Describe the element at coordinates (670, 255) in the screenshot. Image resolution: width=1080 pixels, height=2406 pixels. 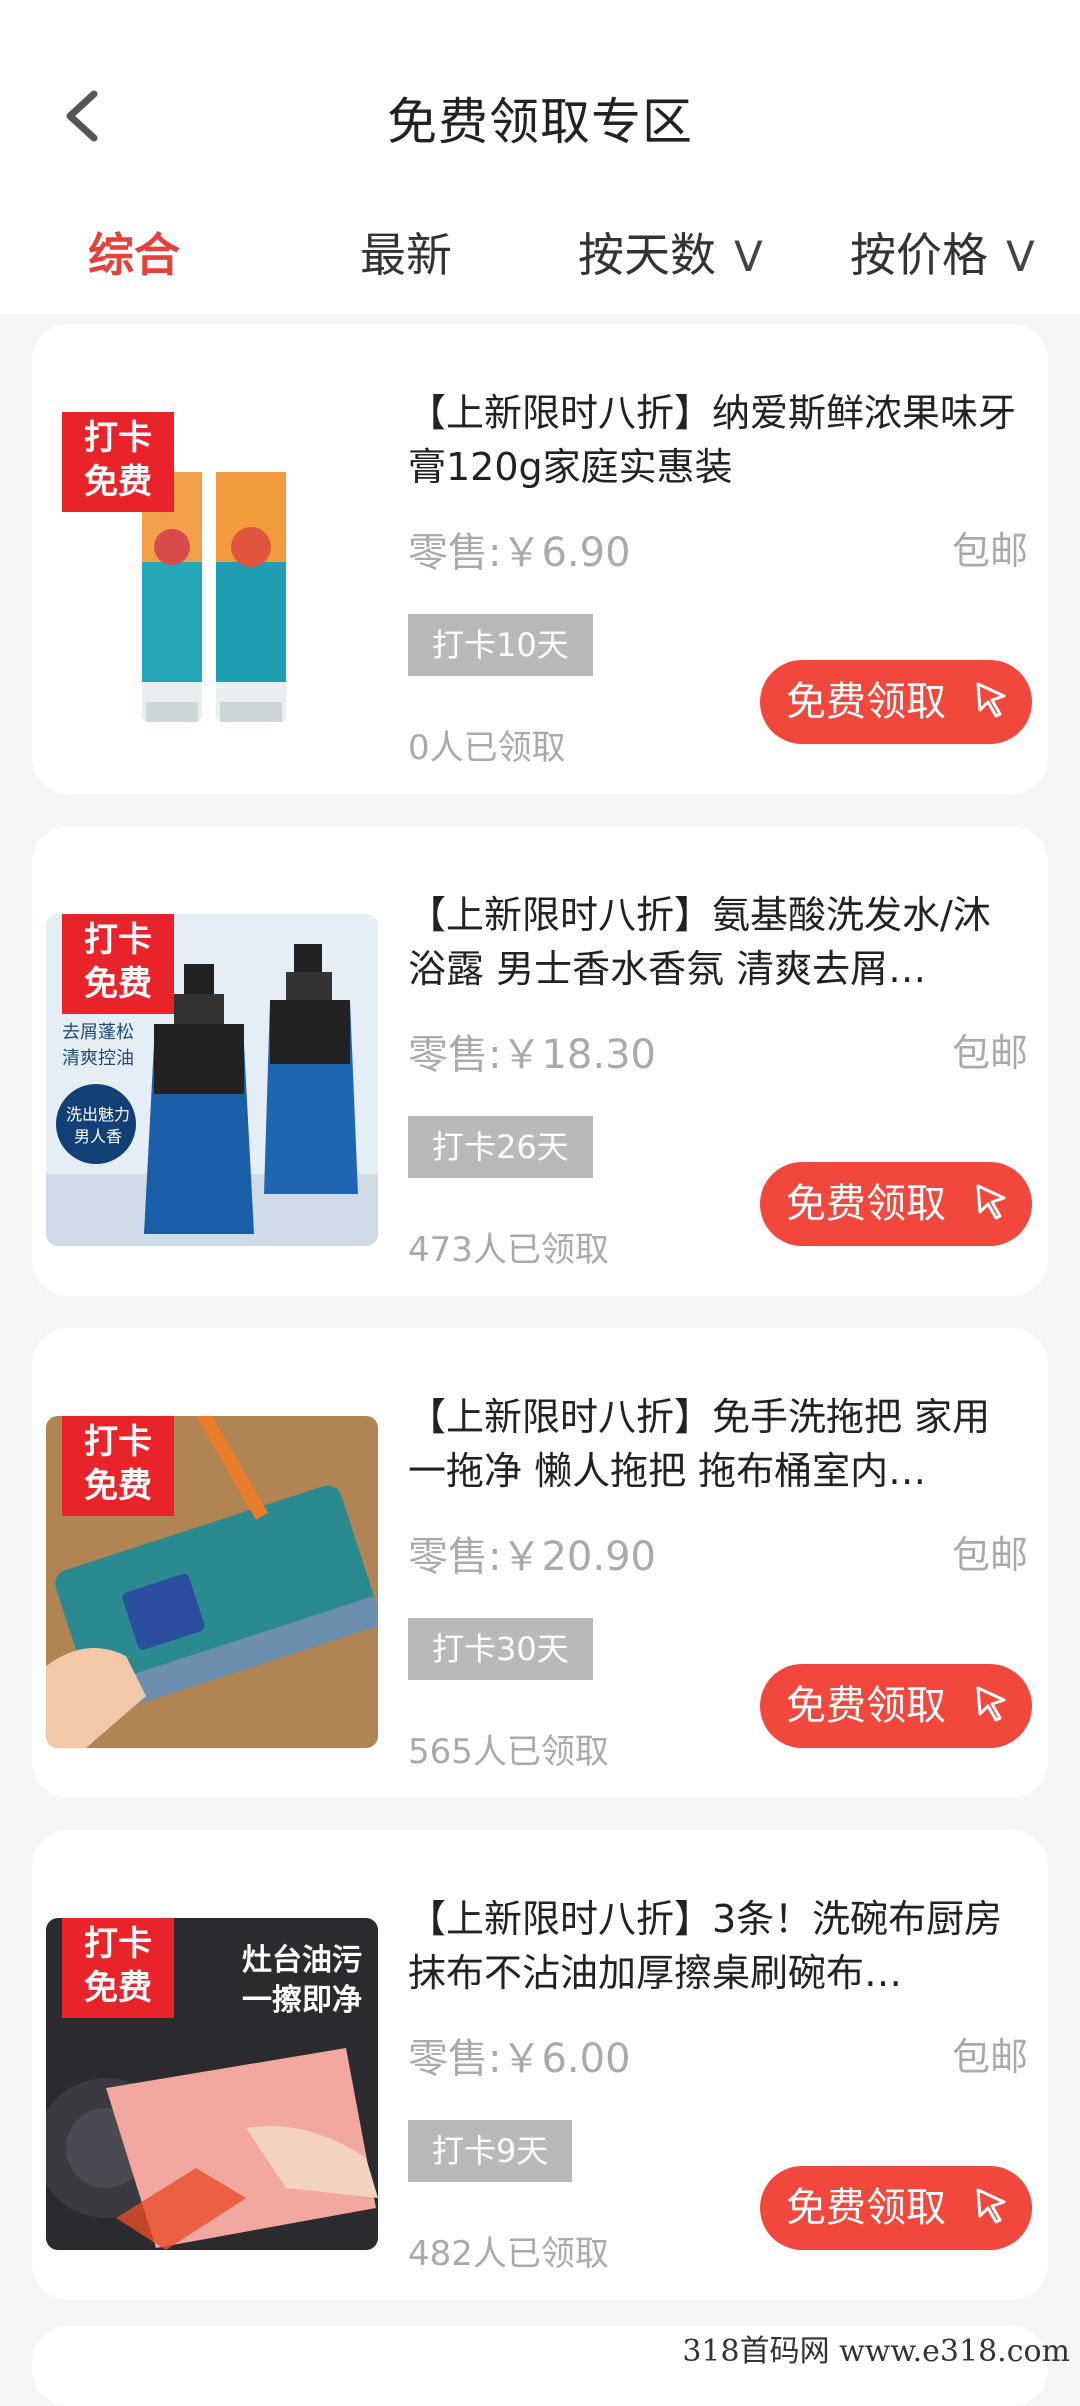
I see `tab-by-days: 按天数 V` at that location.